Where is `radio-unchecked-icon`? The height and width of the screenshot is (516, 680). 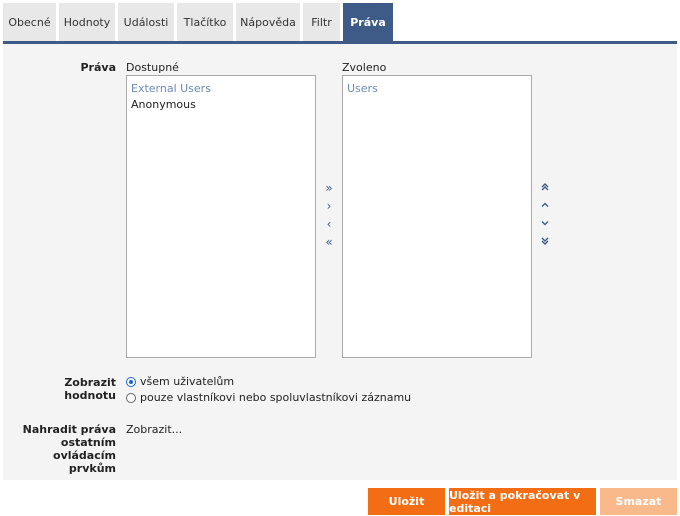
radio-unchecked-icon is located at coordinates (131, 397).